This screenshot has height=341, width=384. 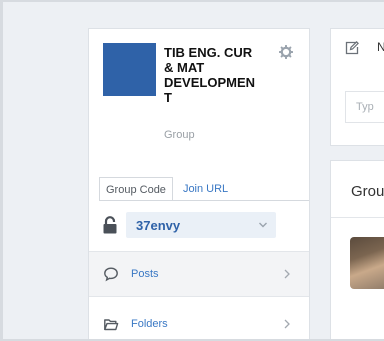 What do you see at coordinates (111, 274) in the screenshot?
I see `speech-bubble-icon` at bounding box center [111, 274].